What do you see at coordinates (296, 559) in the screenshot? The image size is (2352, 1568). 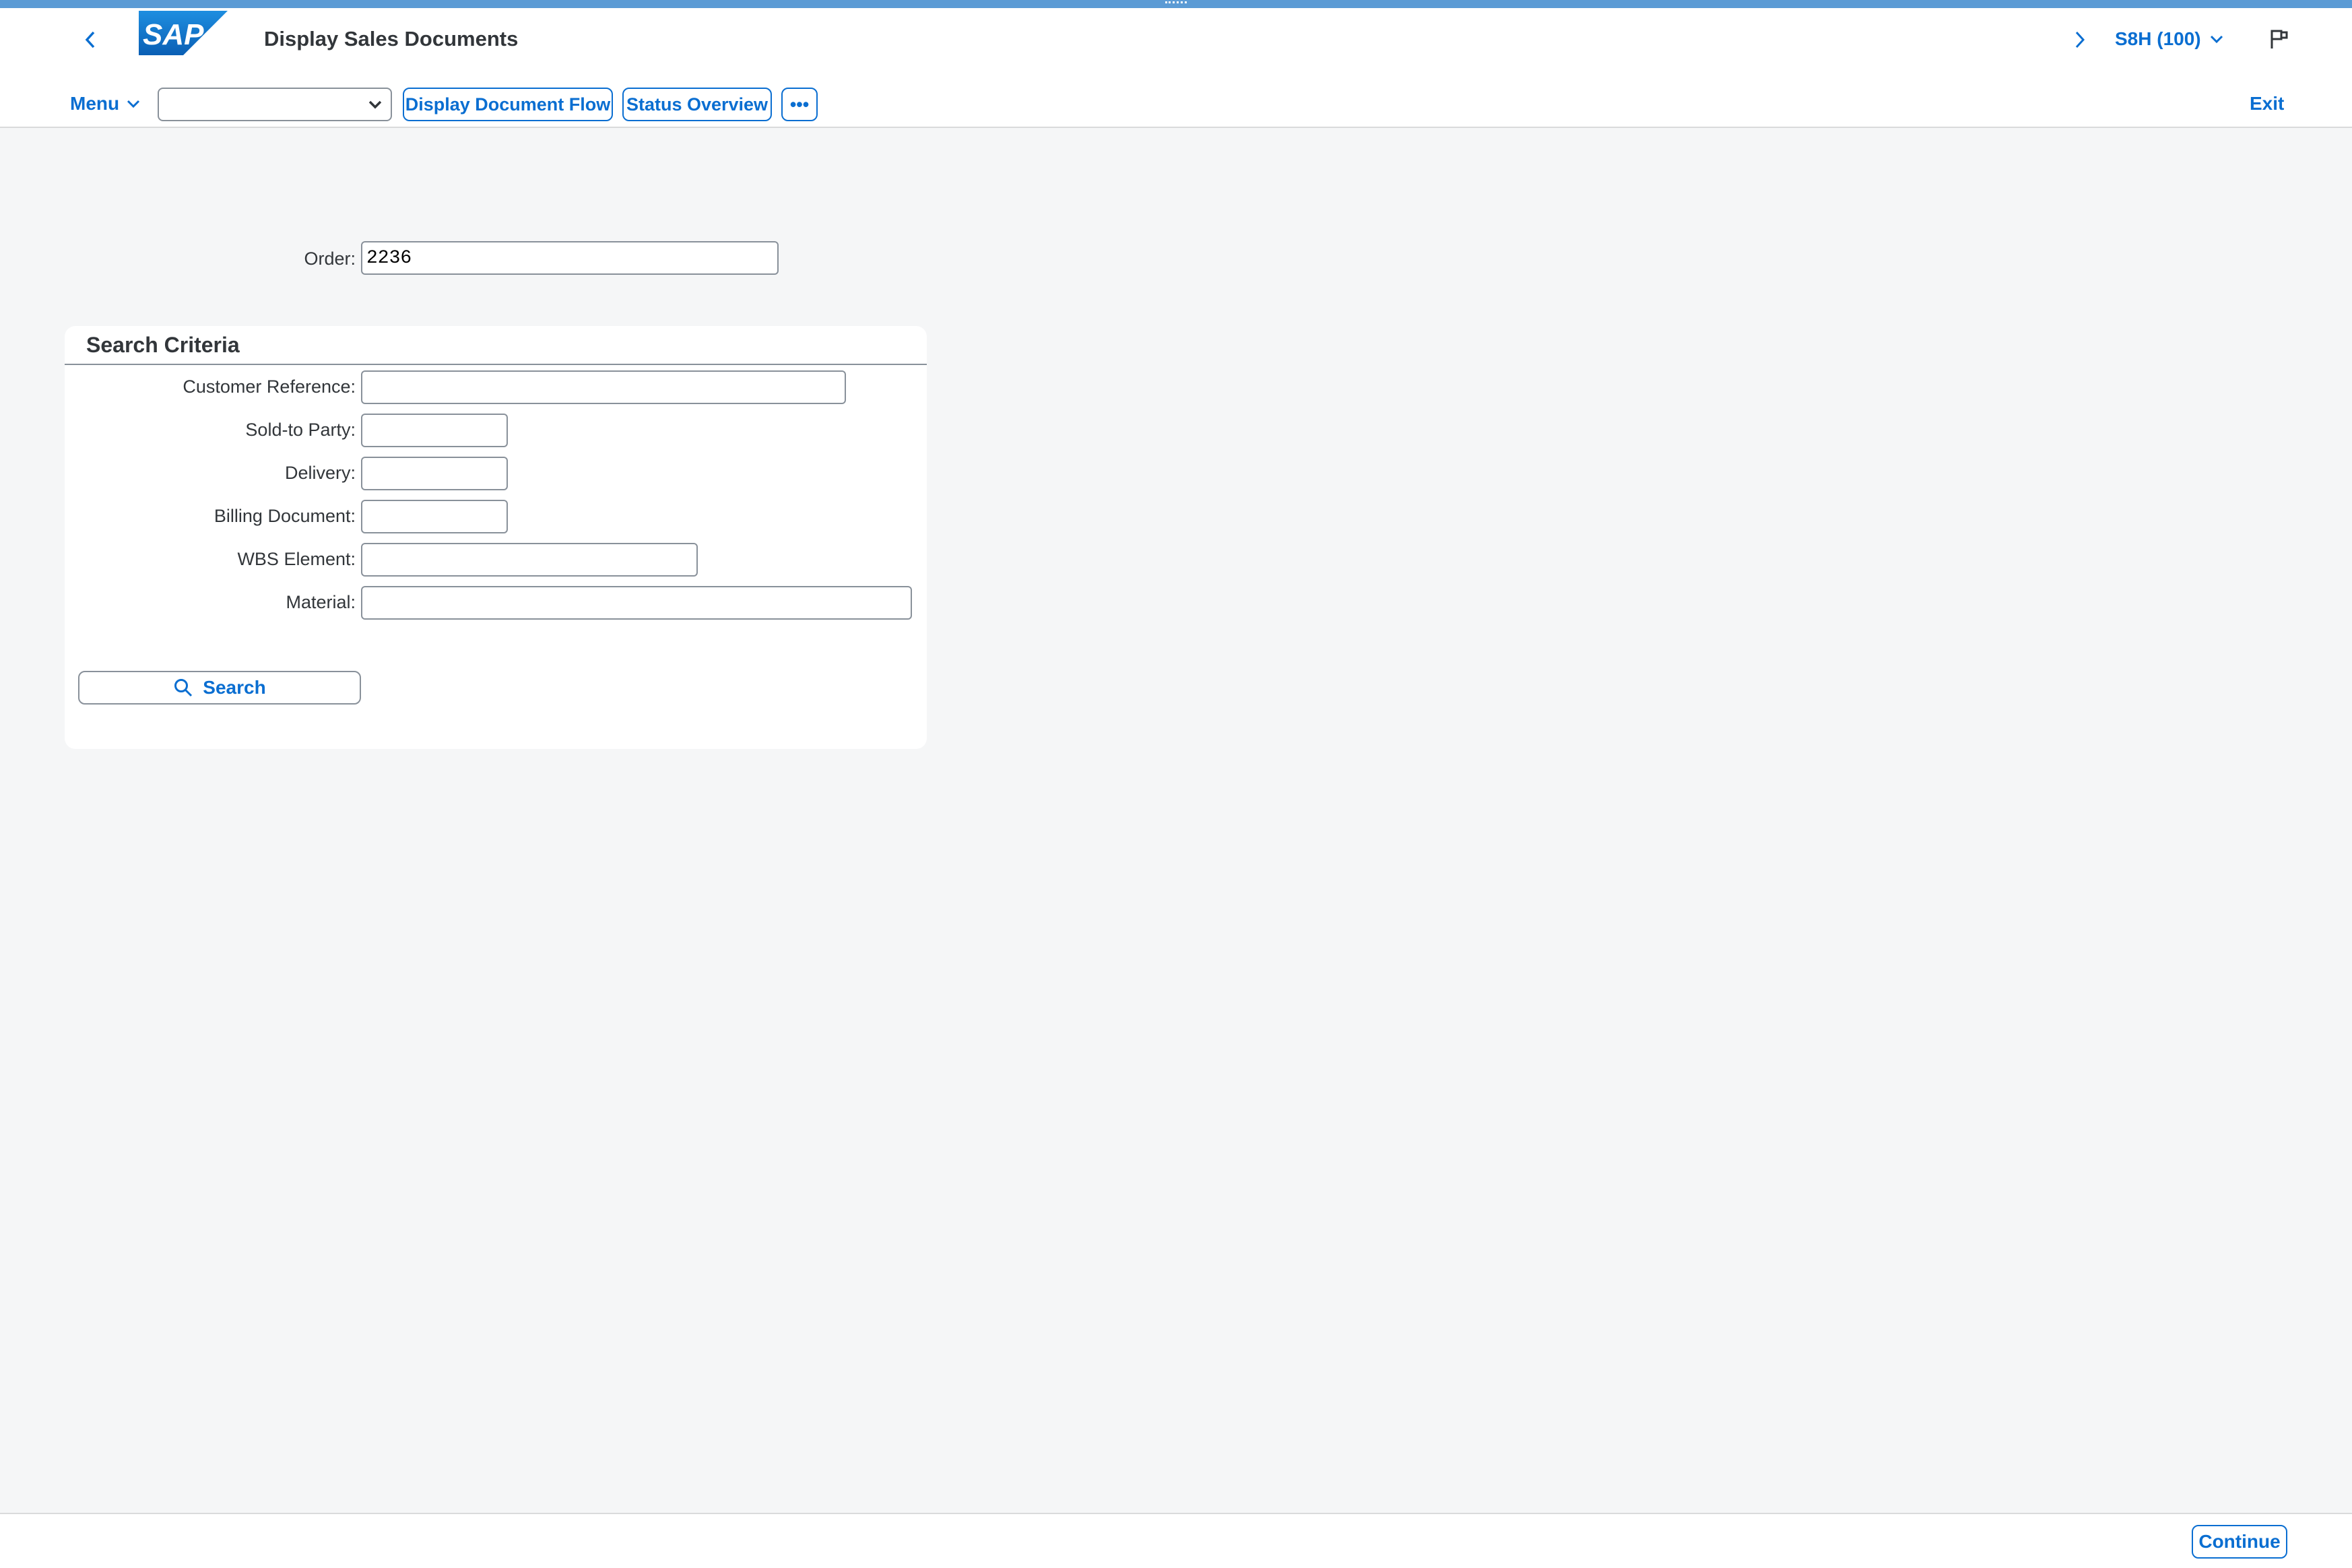 I see `wbs-element-label: WBS Element:` at bounding box center [296, 559].